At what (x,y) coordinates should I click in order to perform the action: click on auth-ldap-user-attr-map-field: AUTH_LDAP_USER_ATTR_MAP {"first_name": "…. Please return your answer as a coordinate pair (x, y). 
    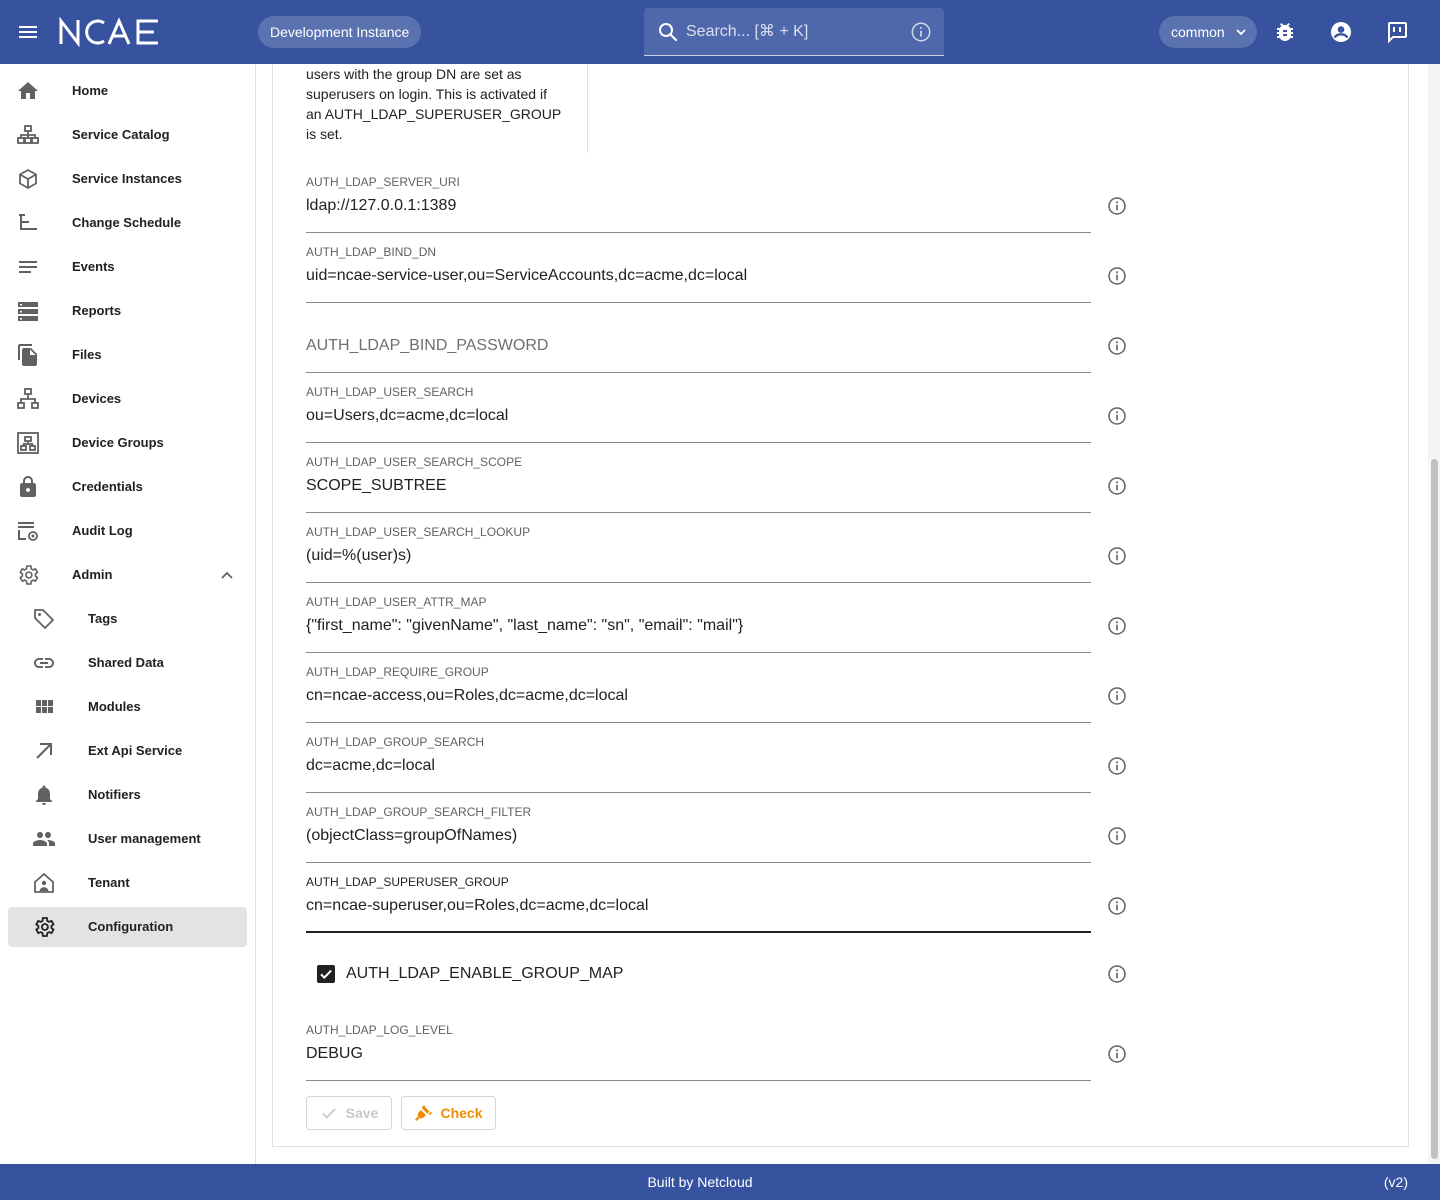
    Looking at the image, I should click on (698, 624).